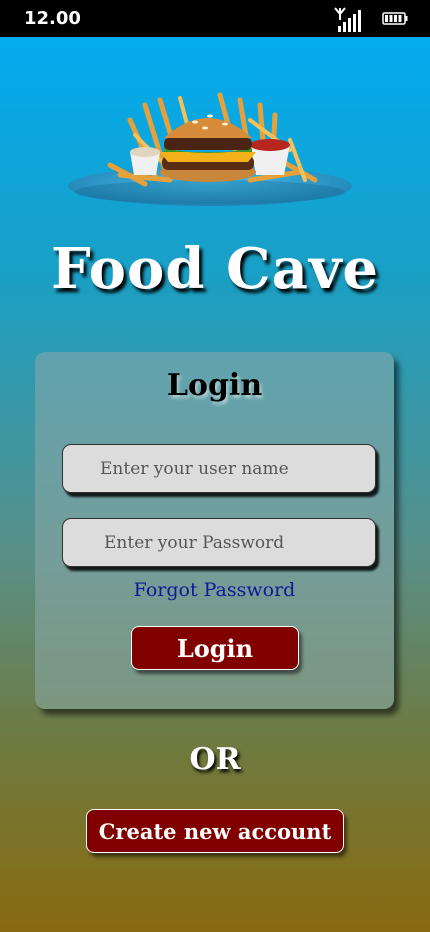 The height and width of the screenshot is (932, 430). Describe the element at coordinates (214, 590) in the screenshot. I see `forgot-password-link: Forgot Password` at that location.